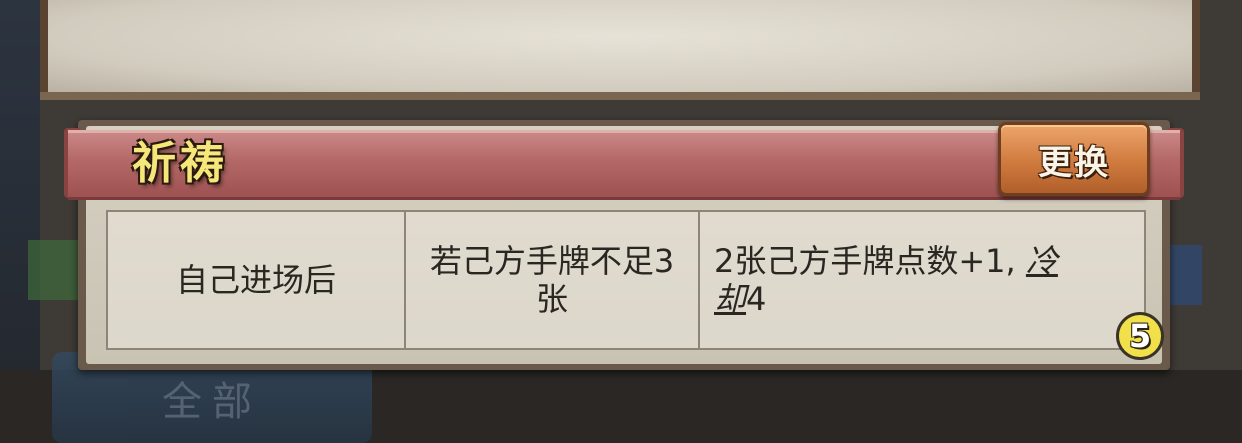 The image size is (1242, 443). What do you see at coordinates (180, 163) in the screenshot?
I see `skill-name: 祈祷` at bounding box center [180, 163].